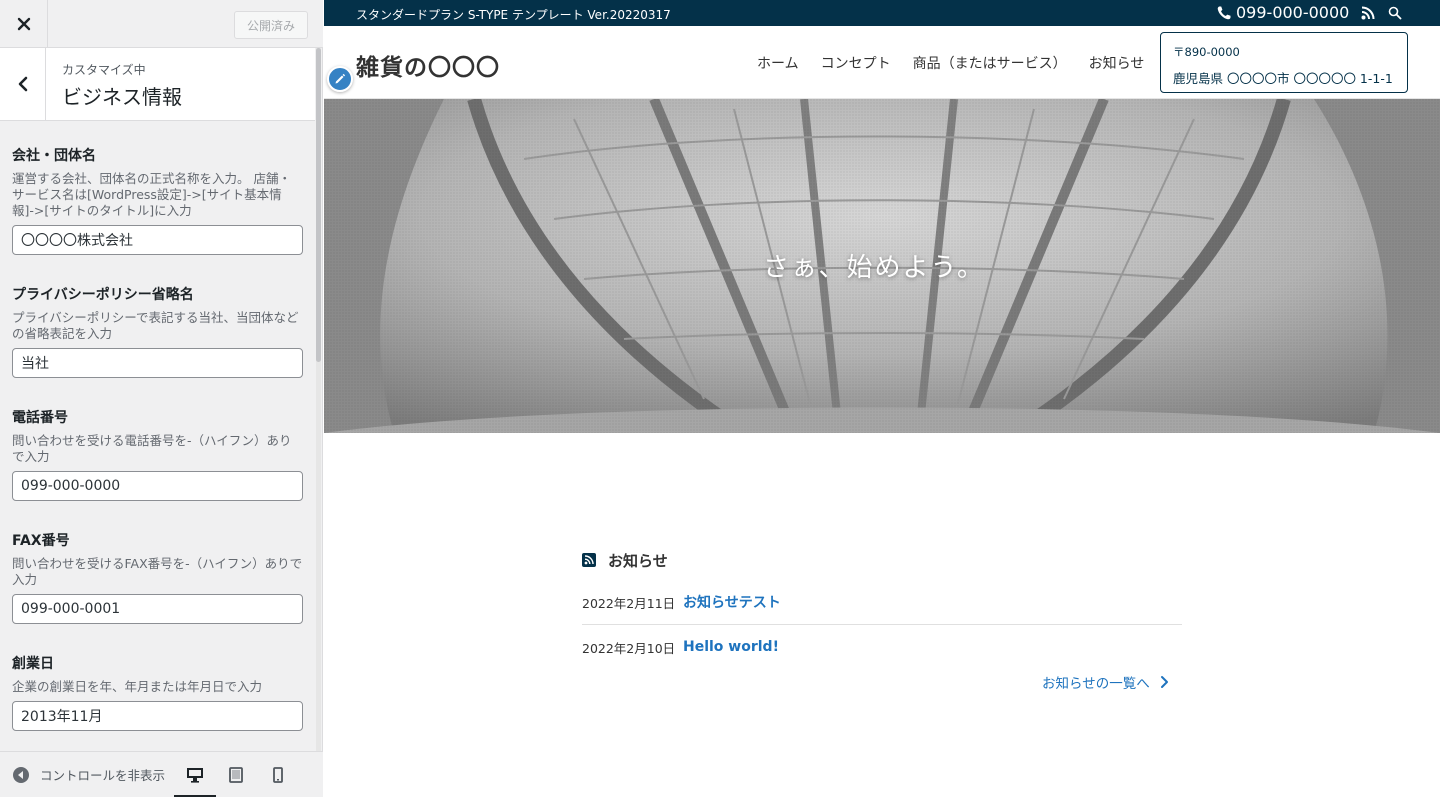 This screenshot has height=797, width=1440. I want to click on privacy-short-name-input, so click(157, 363).